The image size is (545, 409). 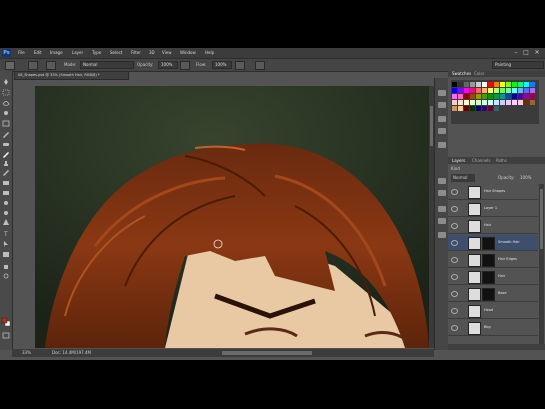 What do you see at coordinates (38, 52) in the screenshot?
I see `menu-edit: Edit` at bounding box center [38, 52].